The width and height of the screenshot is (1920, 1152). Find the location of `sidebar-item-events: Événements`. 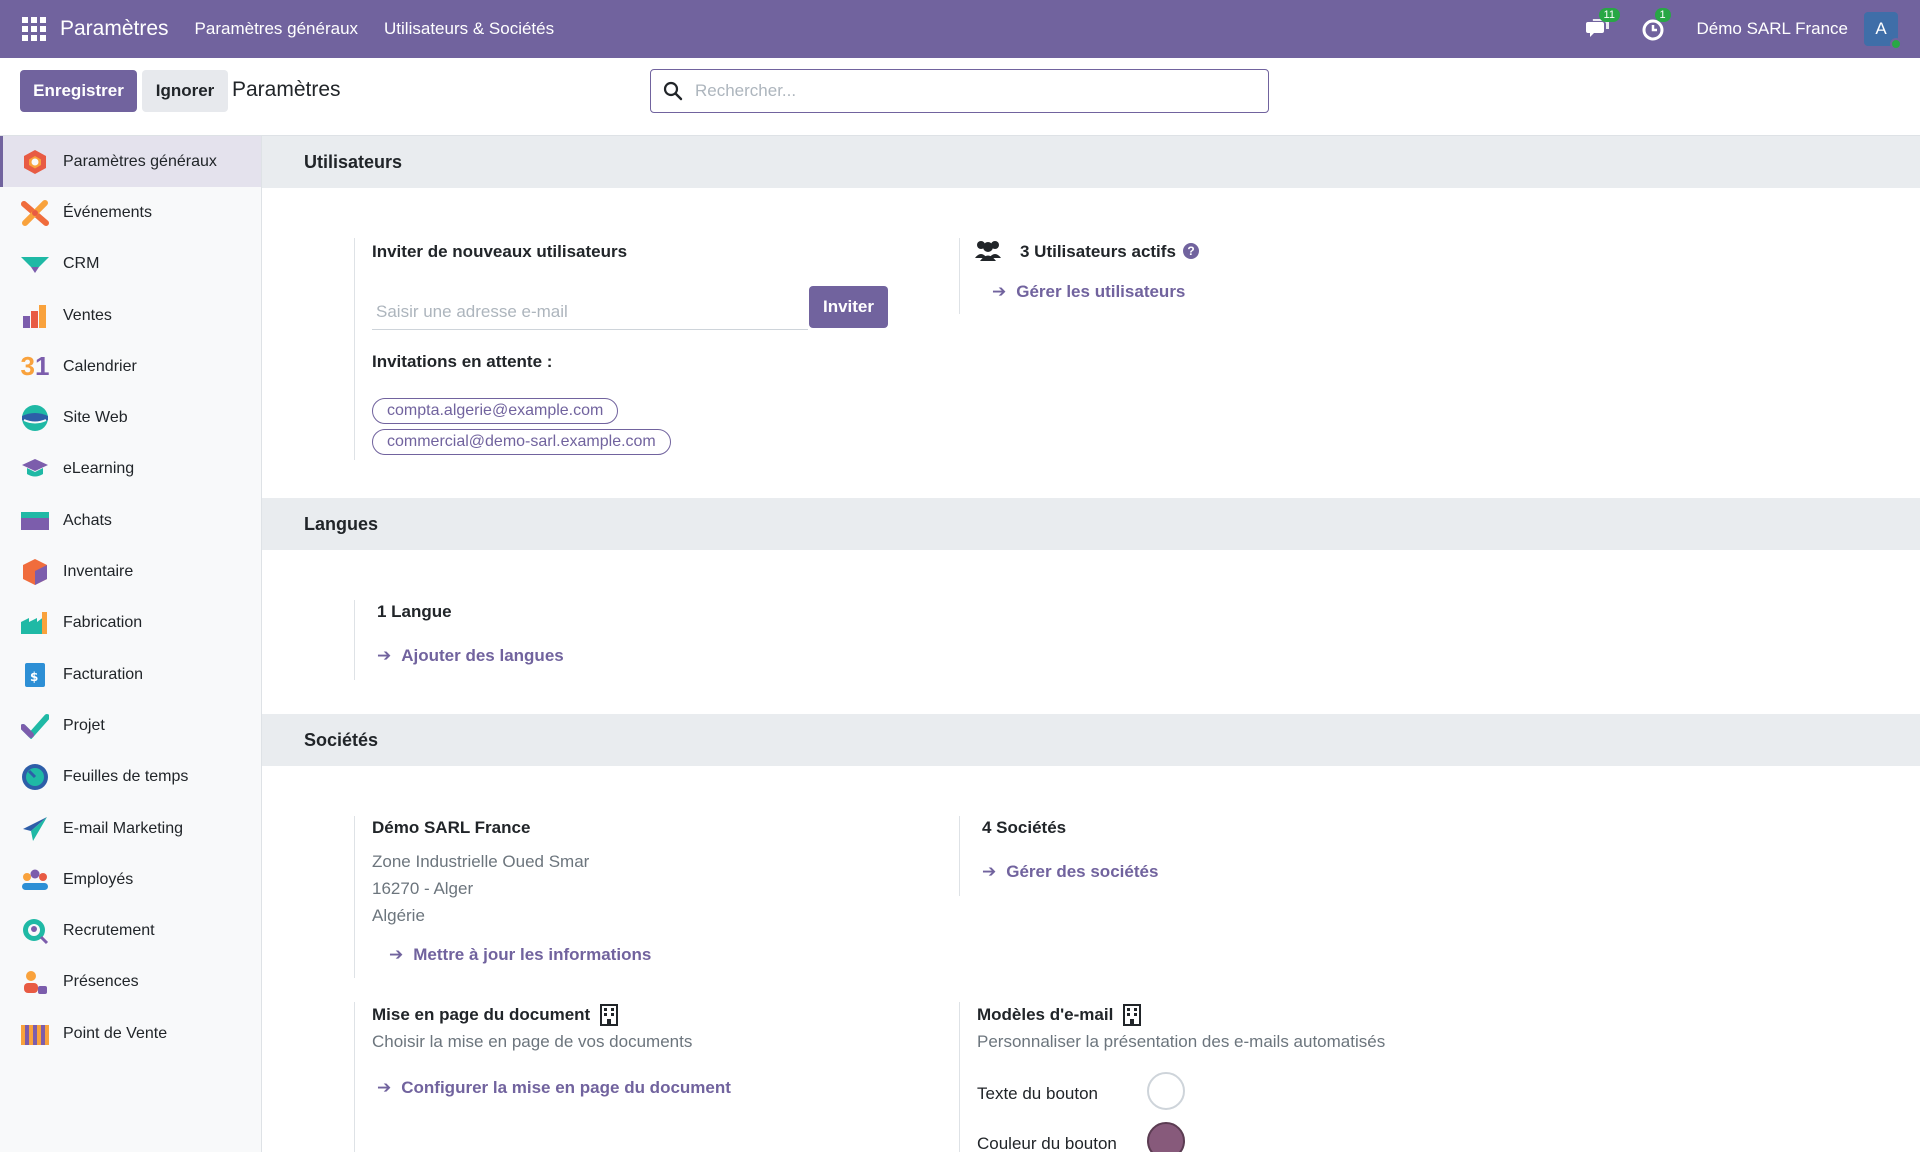

sidebar-item-events: Événements is located at coordinates (130, 212).